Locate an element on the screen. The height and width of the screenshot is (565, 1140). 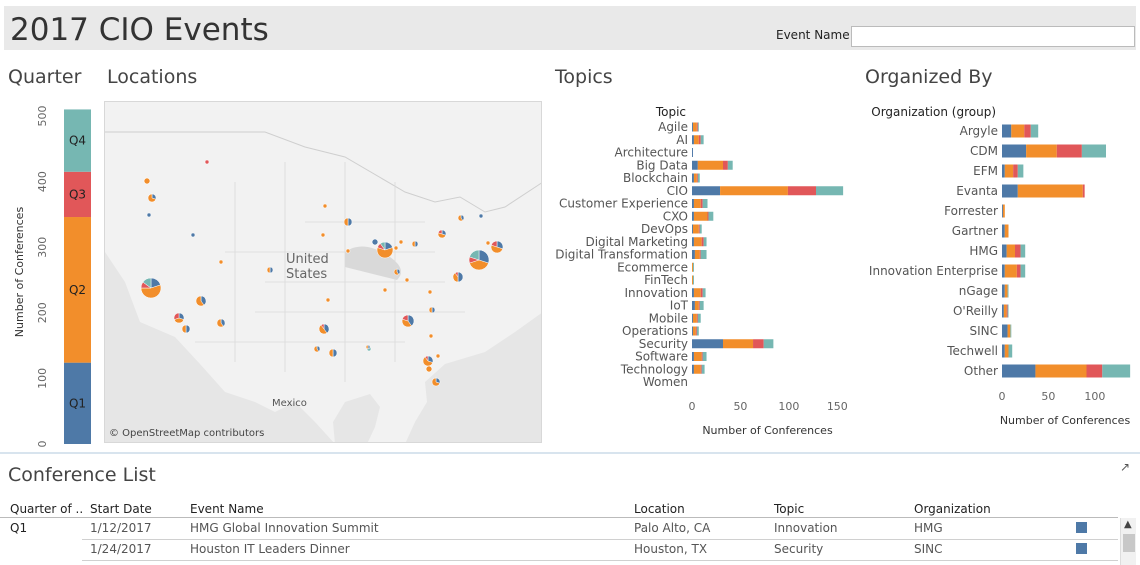
scroll-up-icon: ▲ is located at coordinates (1128, 524).